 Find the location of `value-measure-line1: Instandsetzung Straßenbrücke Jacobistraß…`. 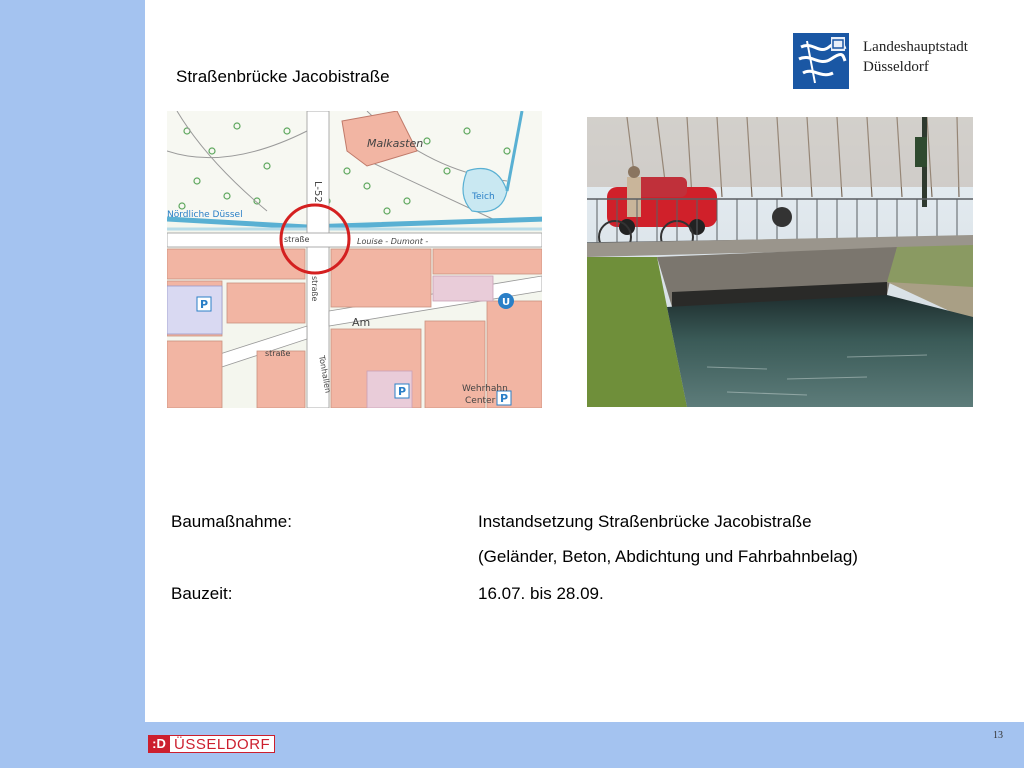

value-measure-line1: Instandsetzung Straßenbrücke Jacobistraß… is located at coordinates (645, 521).